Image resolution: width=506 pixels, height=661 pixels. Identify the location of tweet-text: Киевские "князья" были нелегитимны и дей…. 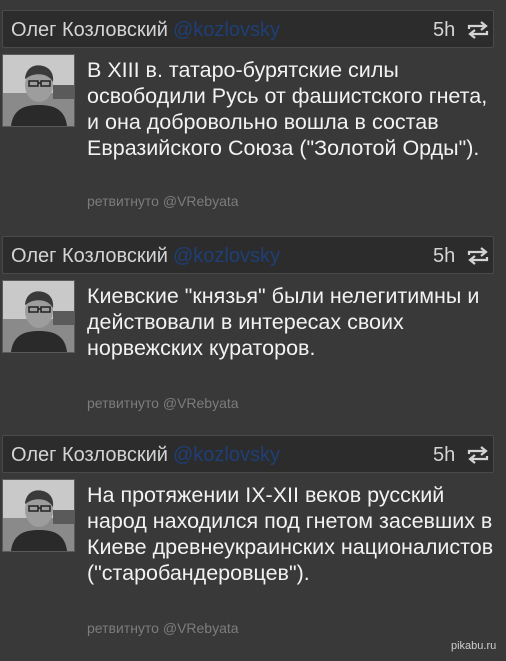
(283, 322).